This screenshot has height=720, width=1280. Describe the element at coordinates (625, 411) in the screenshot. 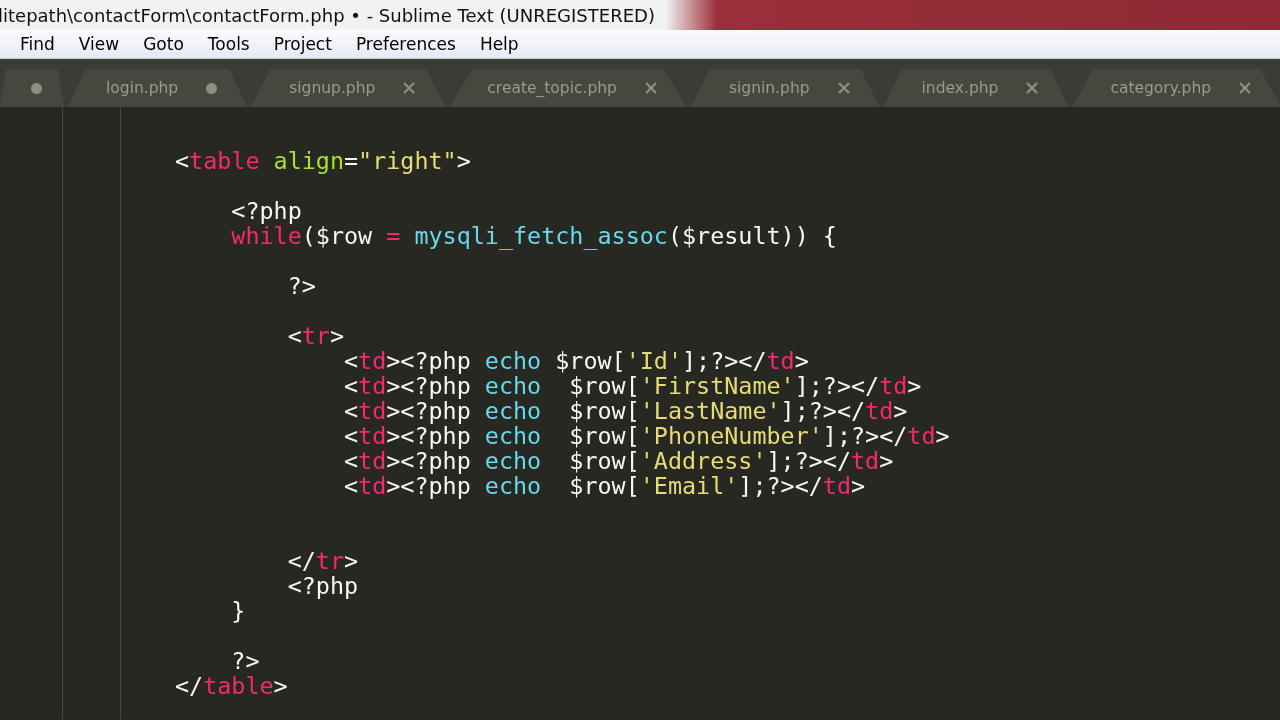

I see `code-line: <td><?php echo $row['LastName'];?></td>` at that location.